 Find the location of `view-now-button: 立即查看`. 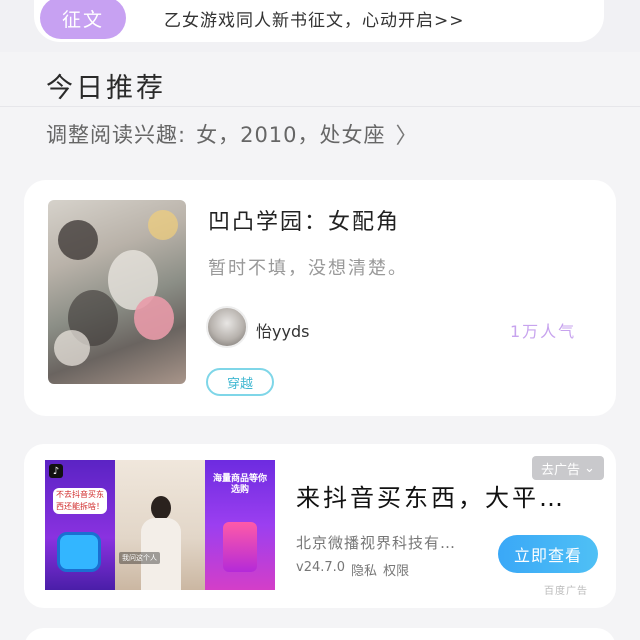

view-now-button: 立即查看 is located at coordinates (548, 554).